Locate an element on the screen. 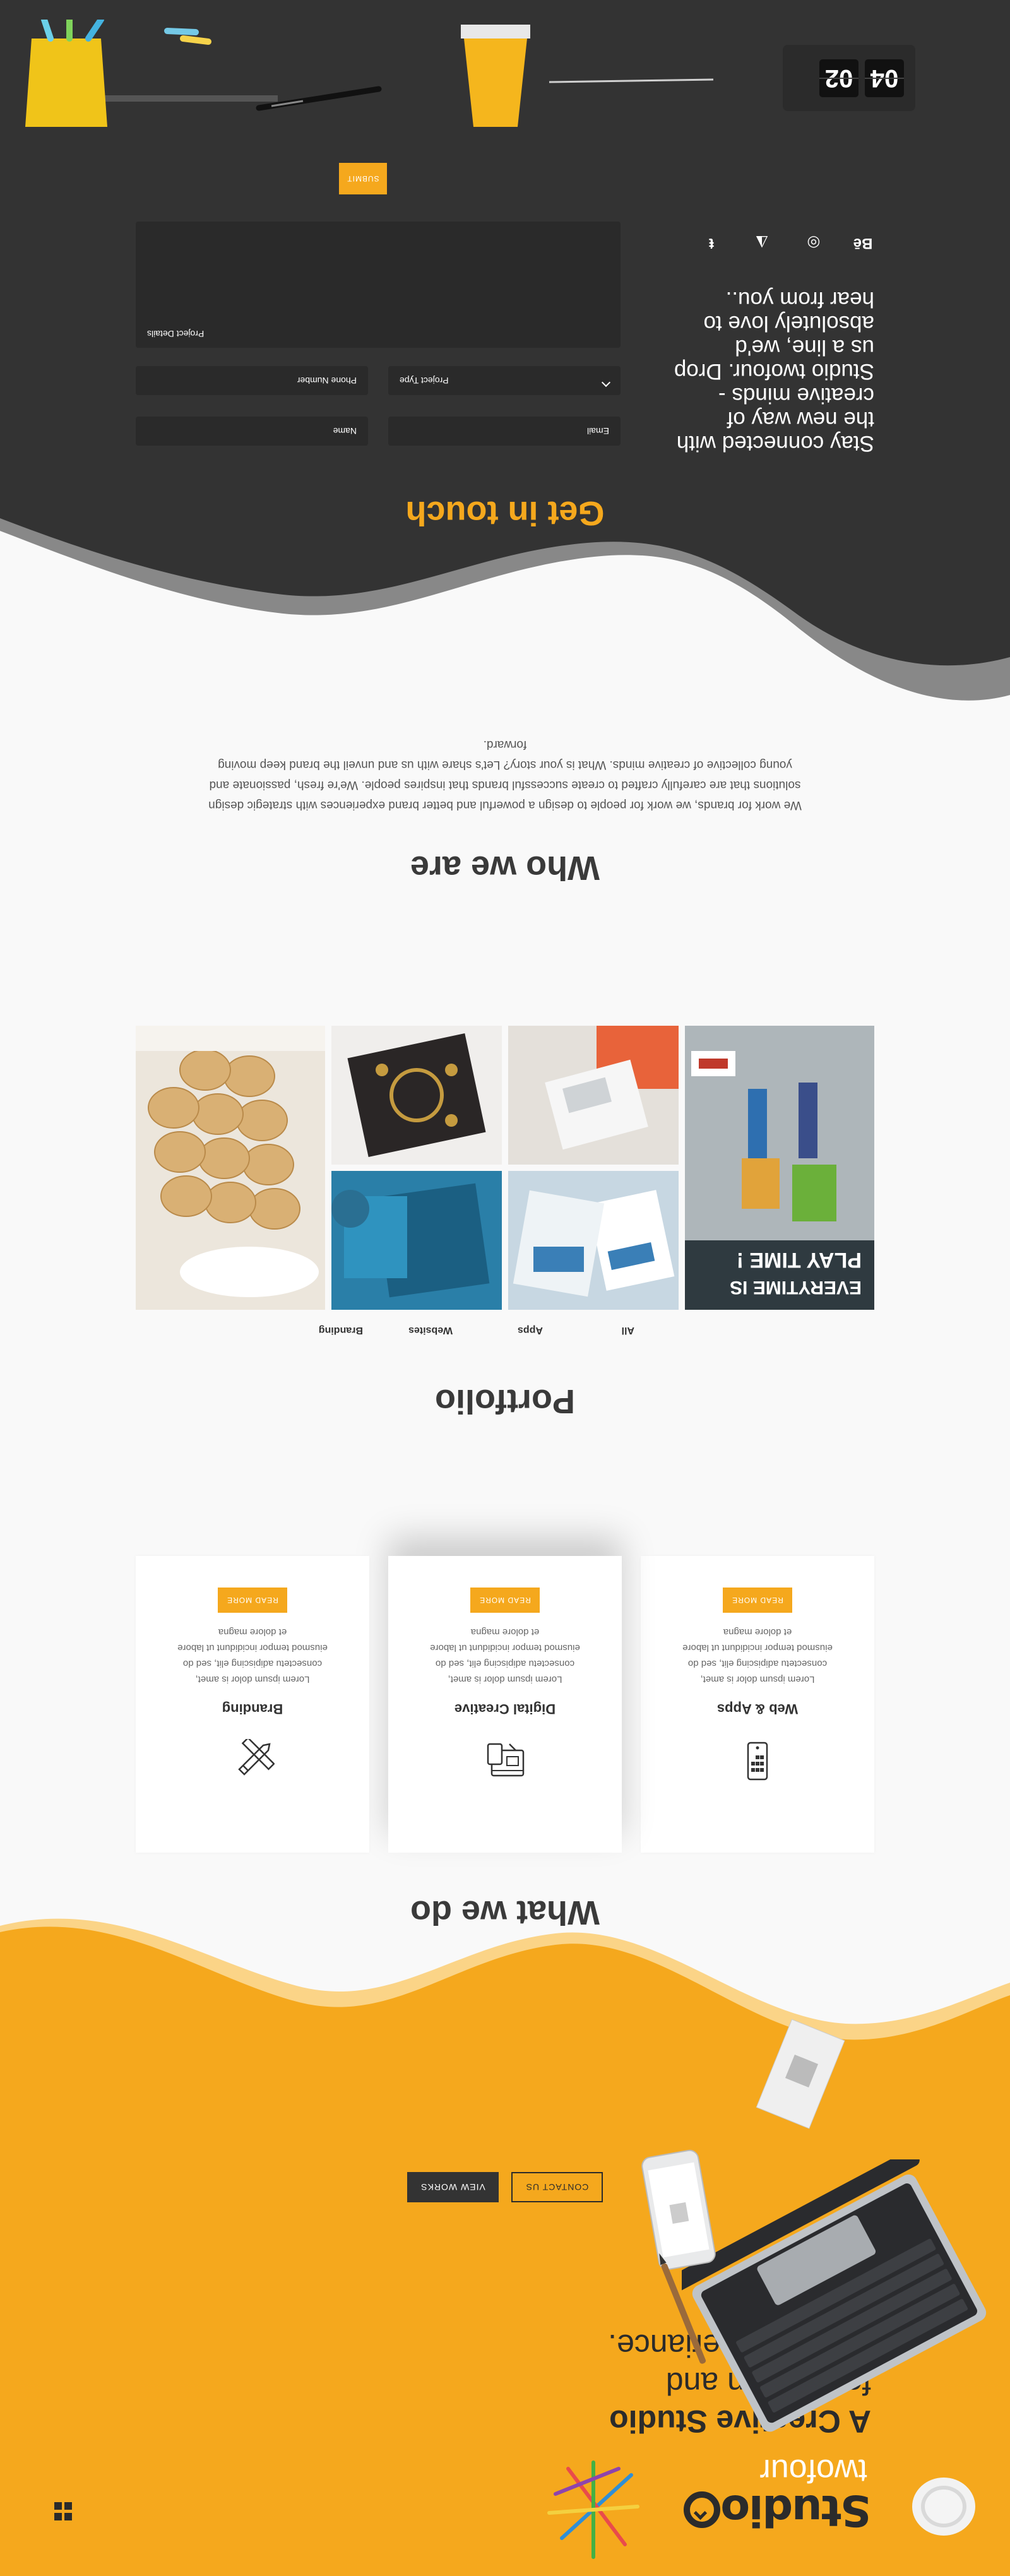 The width and height of the screenshot is (1010, 2576). portfolio-grid: EVERYTIME IS PLAY TIME ! is located at coordinates (505, 1168).